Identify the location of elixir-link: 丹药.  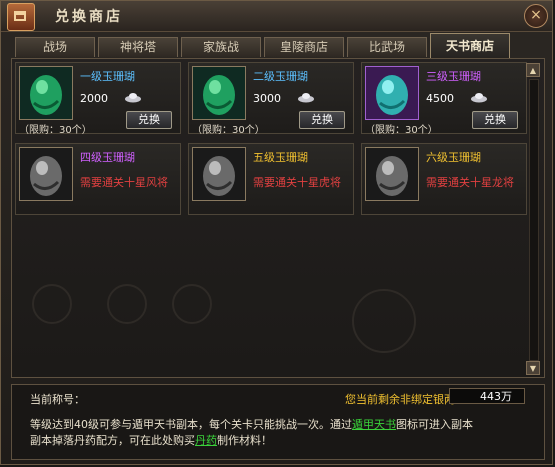
(206, 440).